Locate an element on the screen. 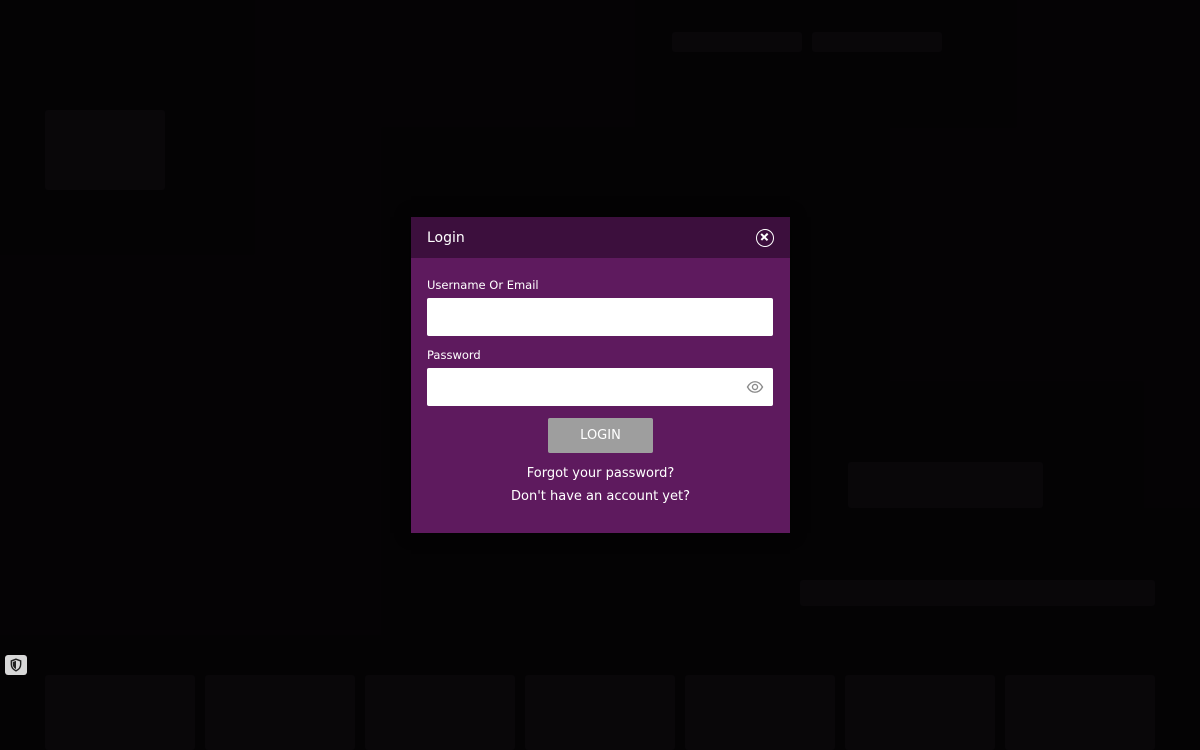  username-input is located at coordinates (600, 317).